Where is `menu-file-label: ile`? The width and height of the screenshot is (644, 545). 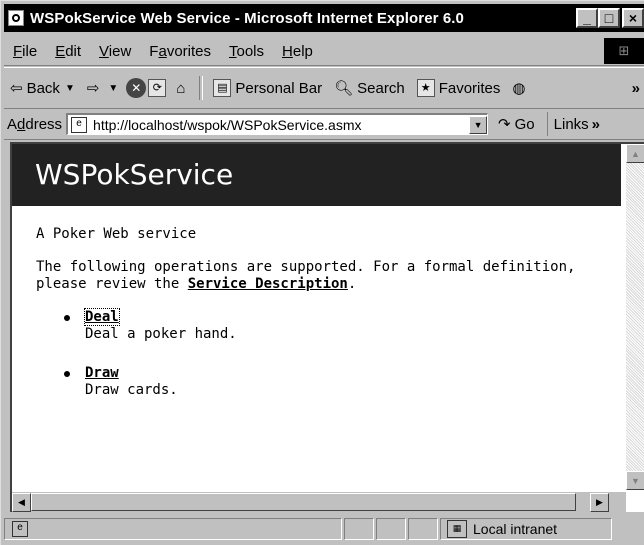
menu-file-label: ile is located at coordinates (30, 51).